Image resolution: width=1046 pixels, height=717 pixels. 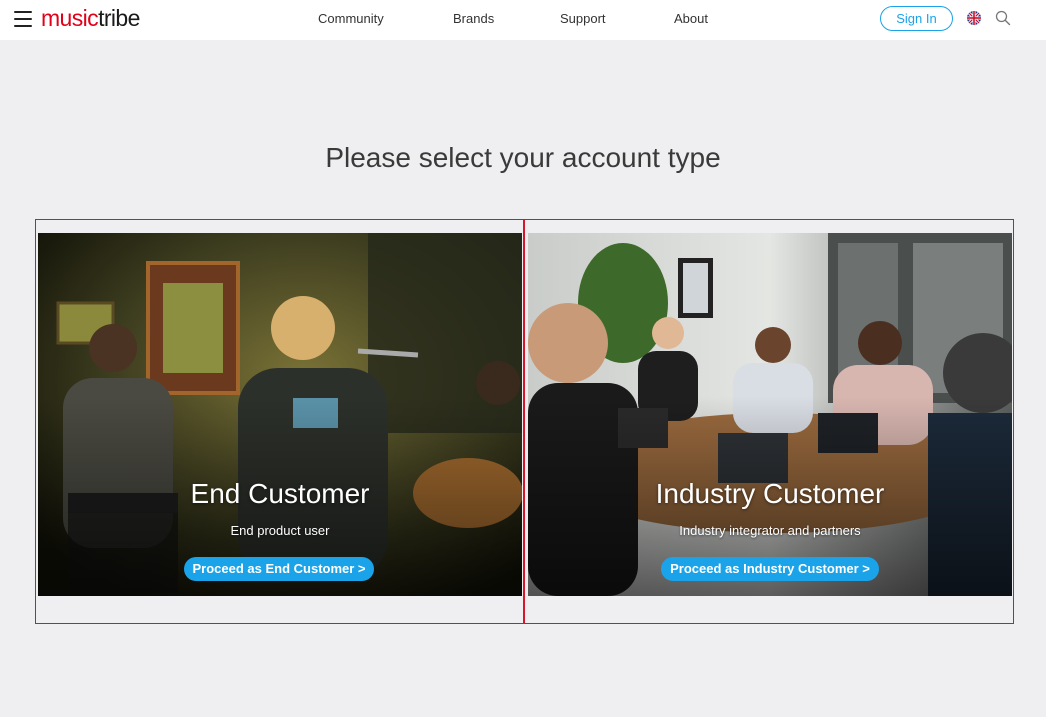 I want to click on musictribe-logo: musictribe, so click(x=90, y=18).